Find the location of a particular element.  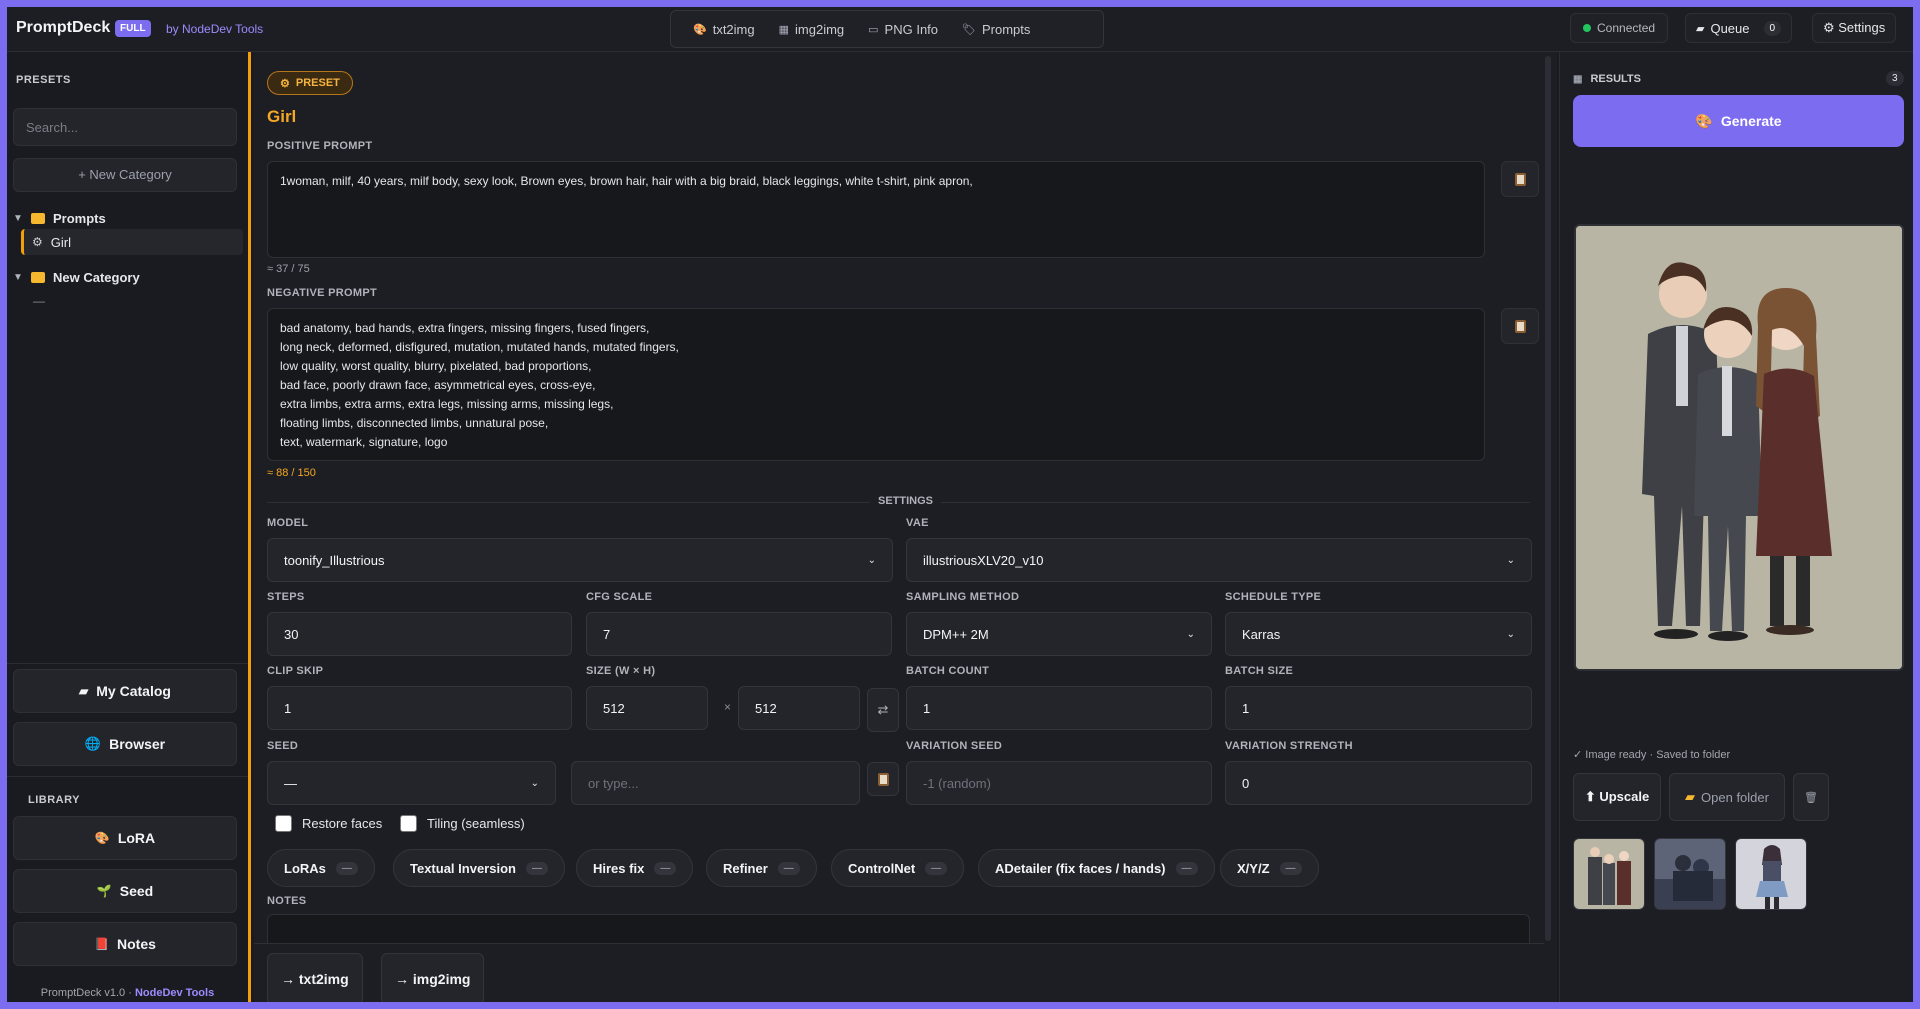

steps-label: STEPS is located at coordinates (286, 597).